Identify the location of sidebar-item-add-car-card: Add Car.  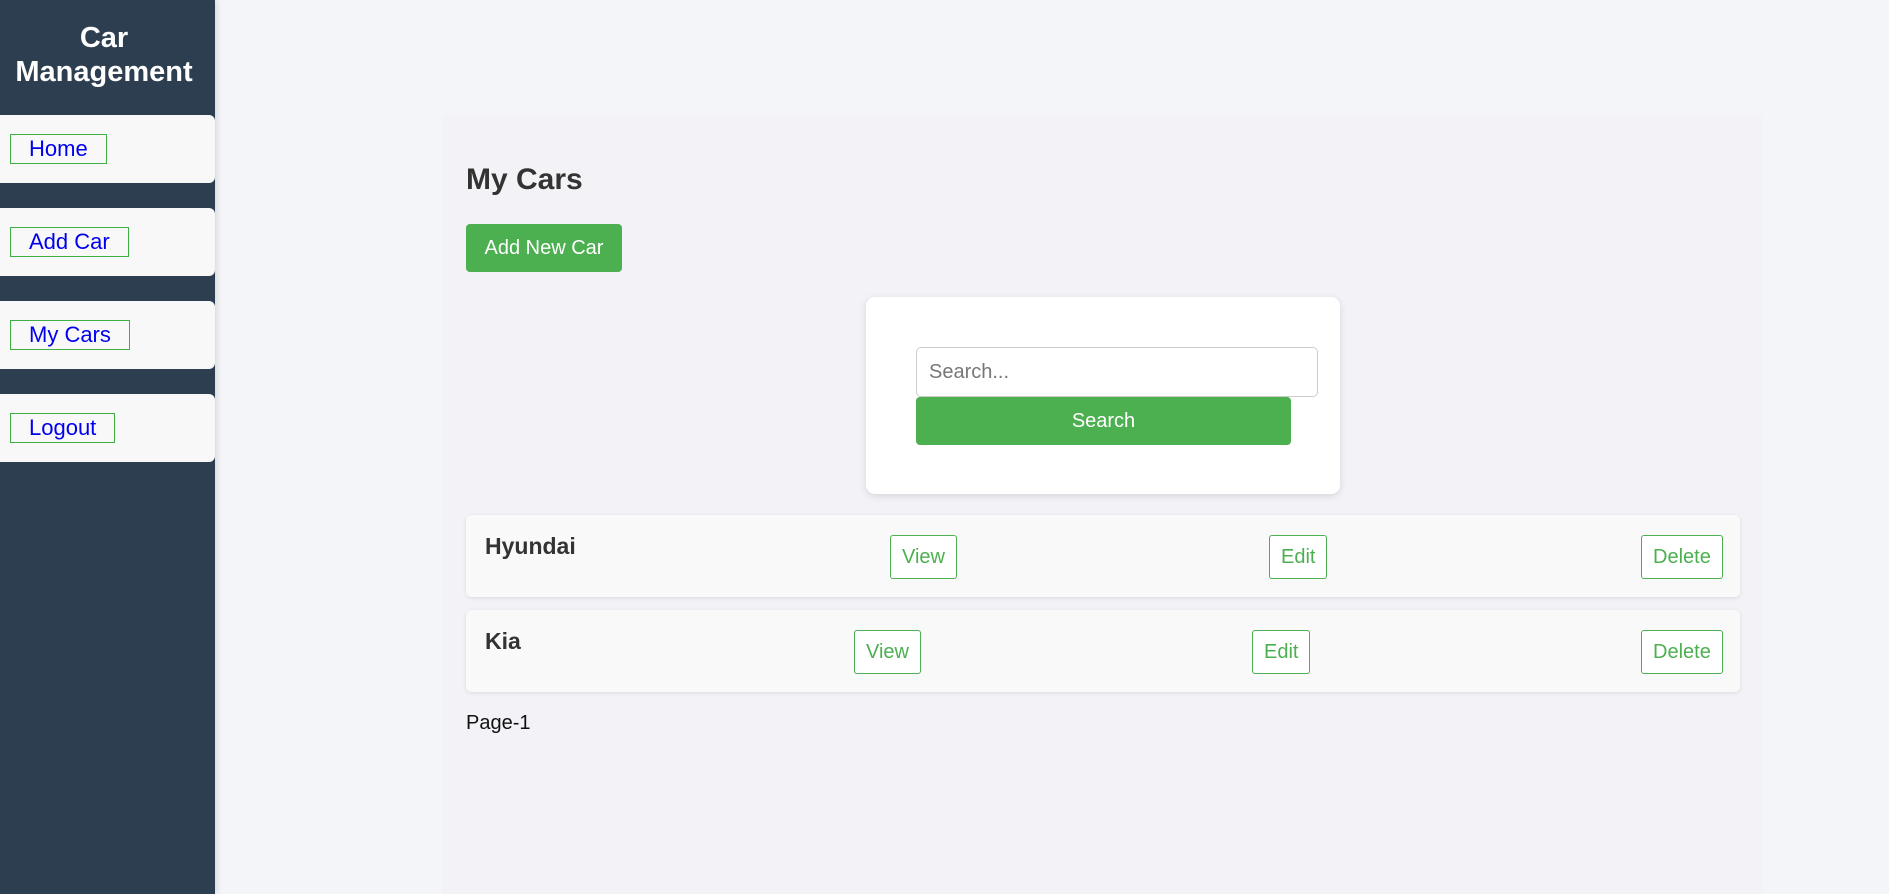
(107, 242).